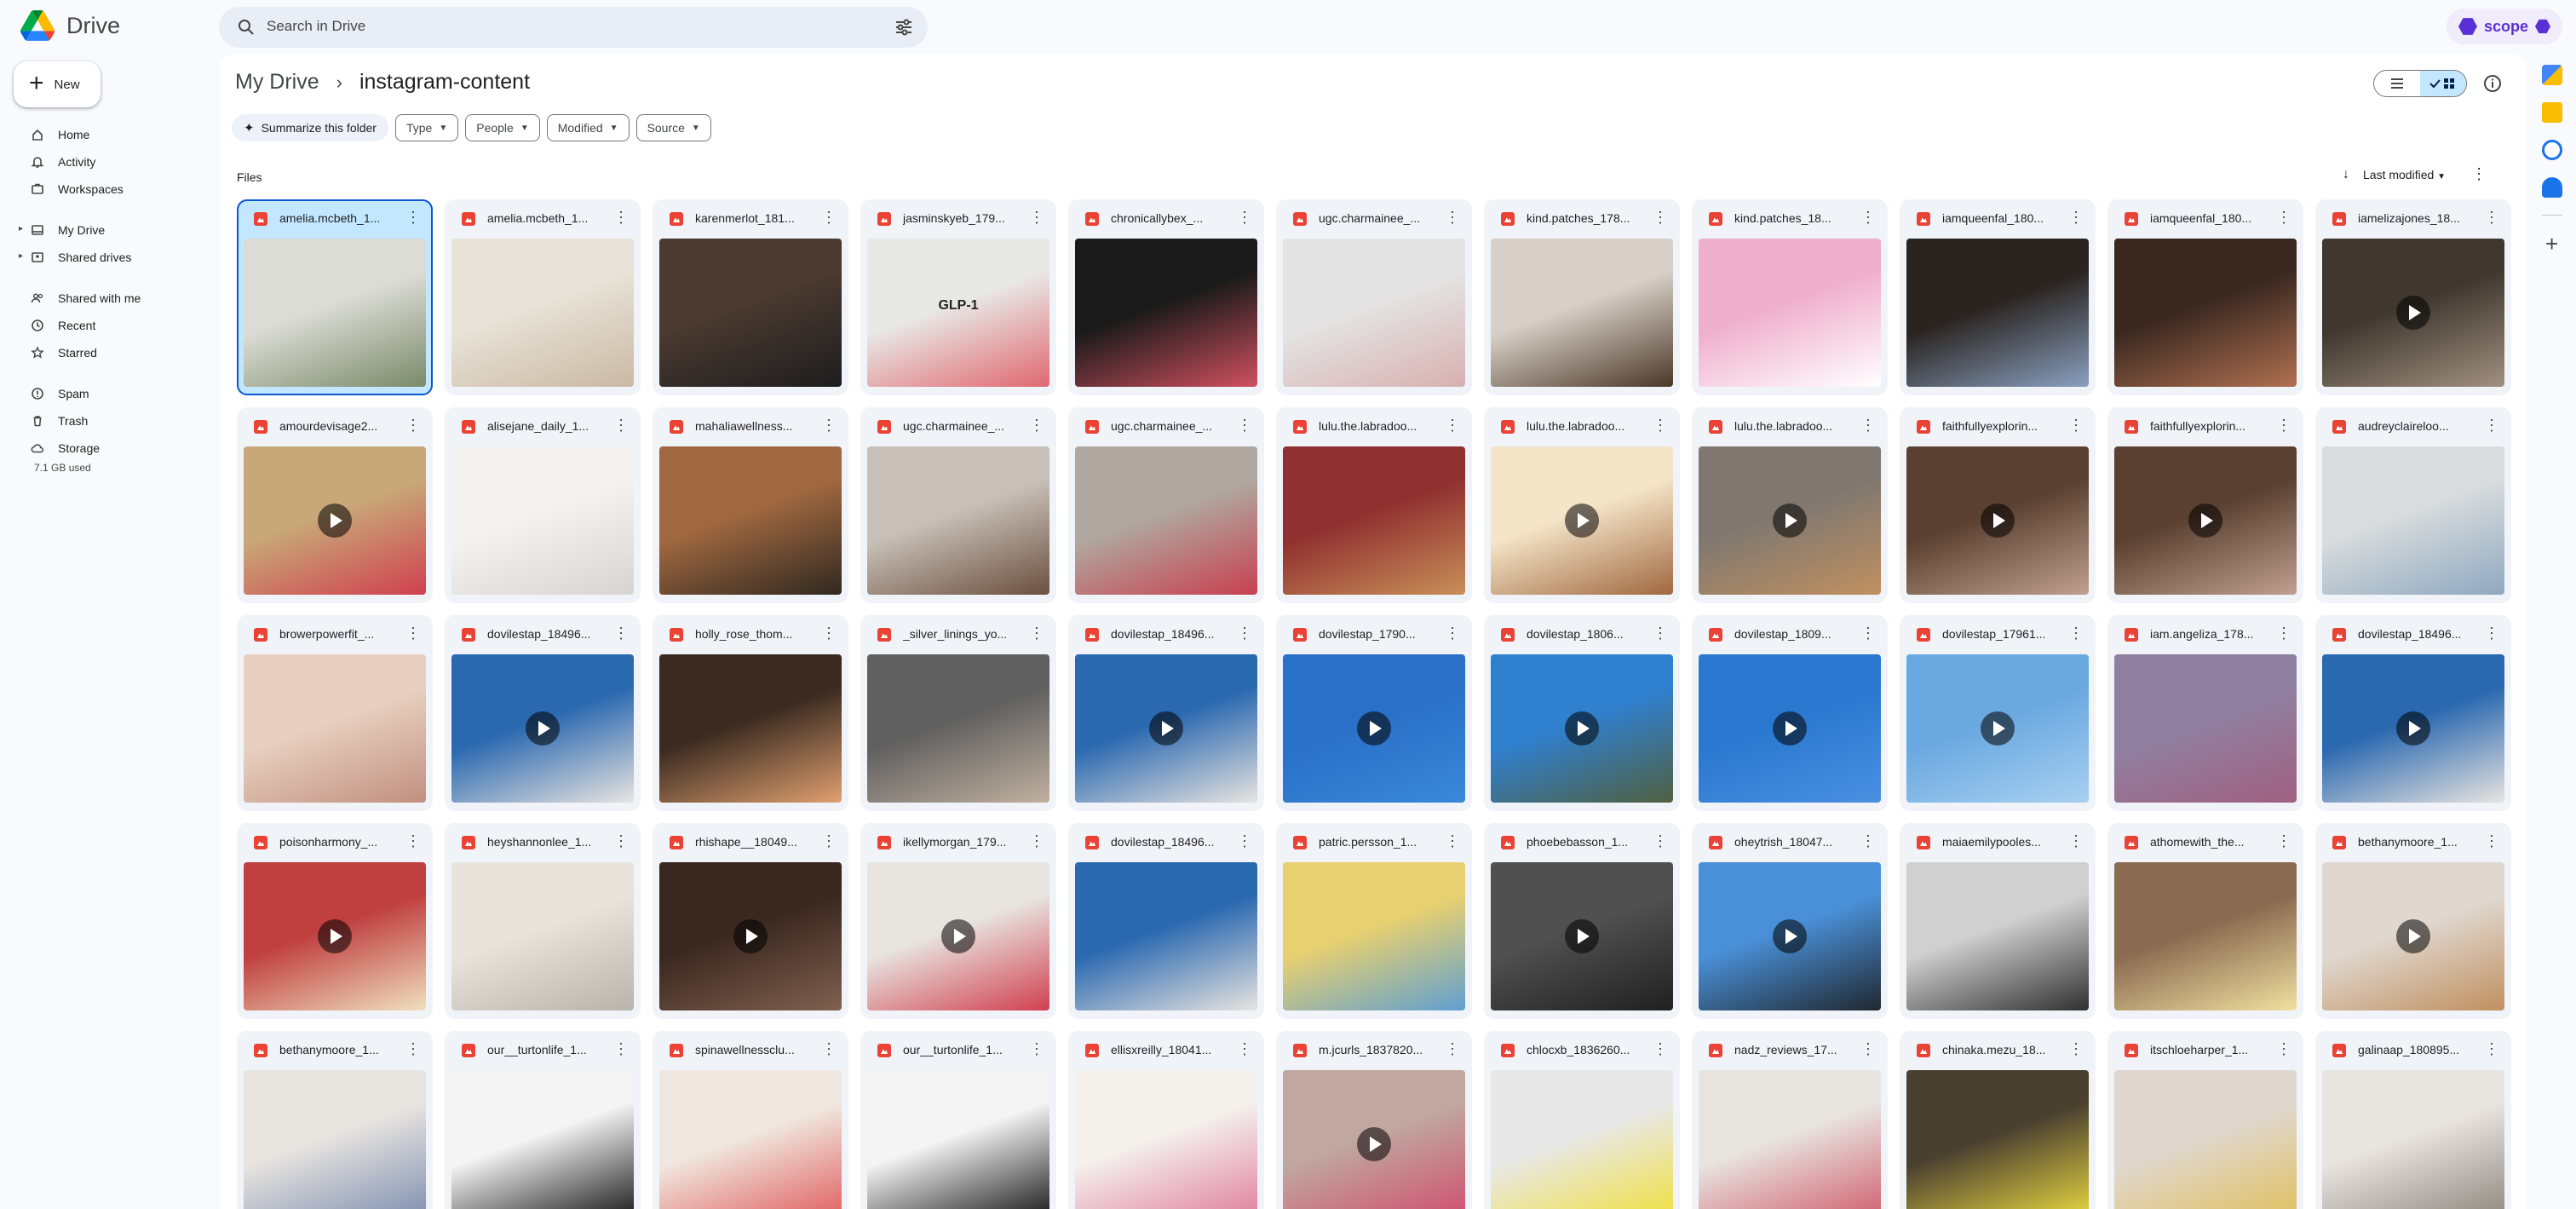  What do you see at coordinates (2556, 244) in the screenshot?
I see `get-addons-icon: +` at bounding box center [2556, 244].